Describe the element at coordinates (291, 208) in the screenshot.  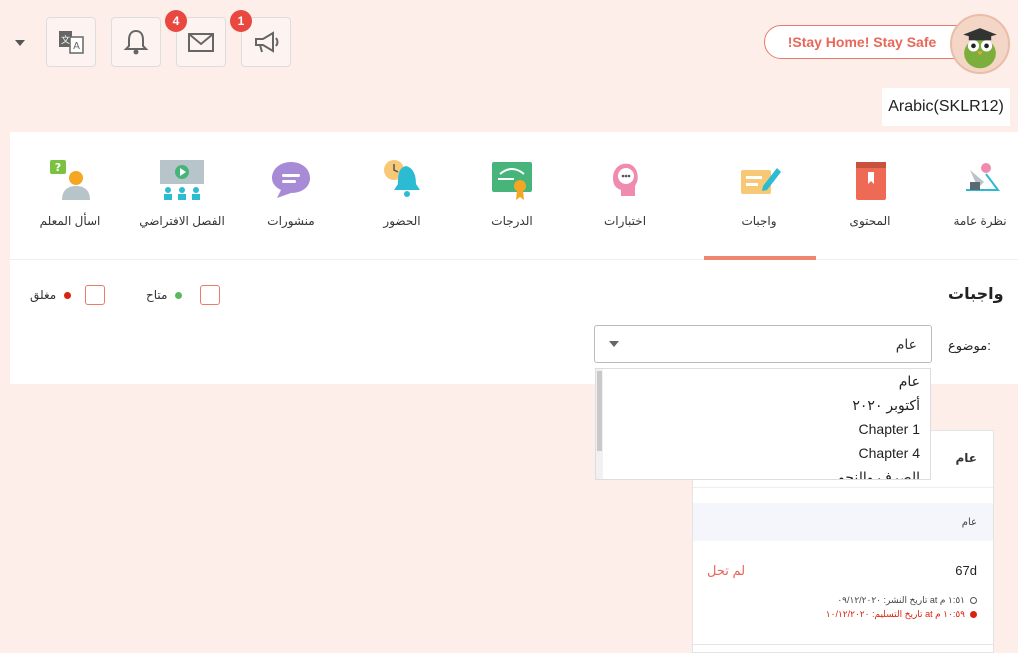
I see `tab-posts: منشورات` at that location.